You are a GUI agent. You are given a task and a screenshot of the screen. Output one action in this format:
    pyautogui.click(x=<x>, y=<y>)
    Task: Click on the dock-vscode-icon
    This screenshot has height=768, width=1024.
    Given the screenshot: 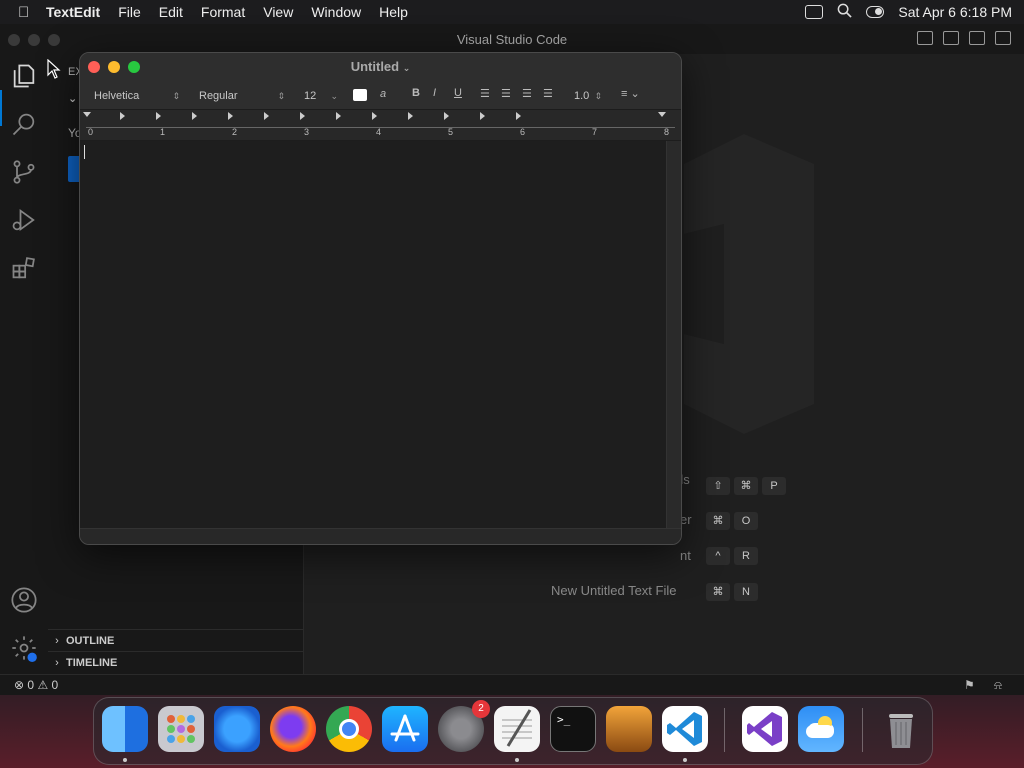 What is the action you would take?
    pyautogui.click(x=685, y=729)
    